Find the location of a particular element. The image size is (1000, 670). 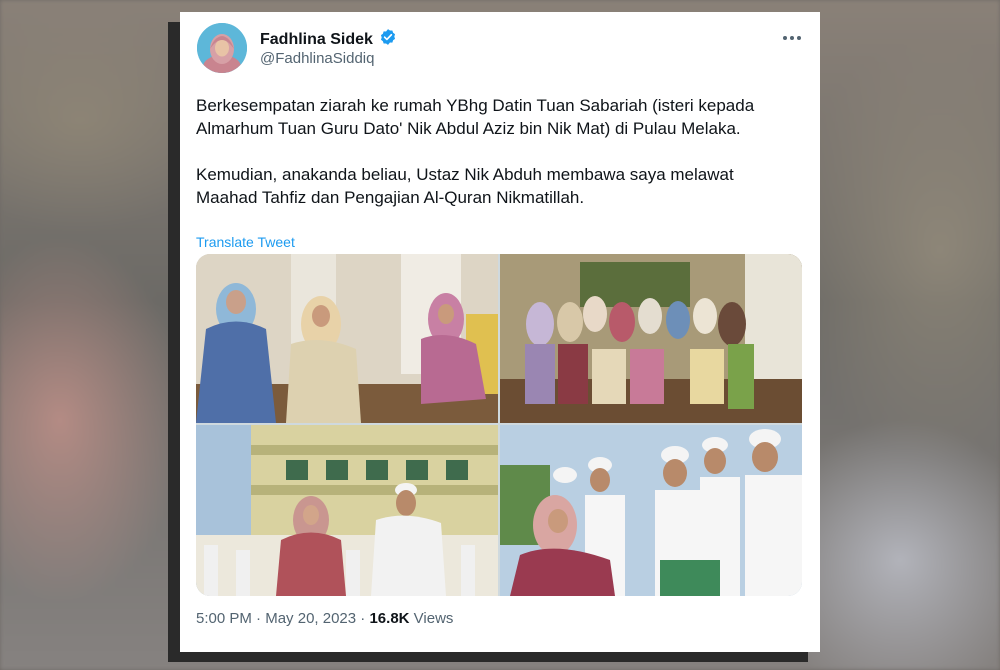

display-name: Fadhlina Sidek is located at coordinates (316, 40).